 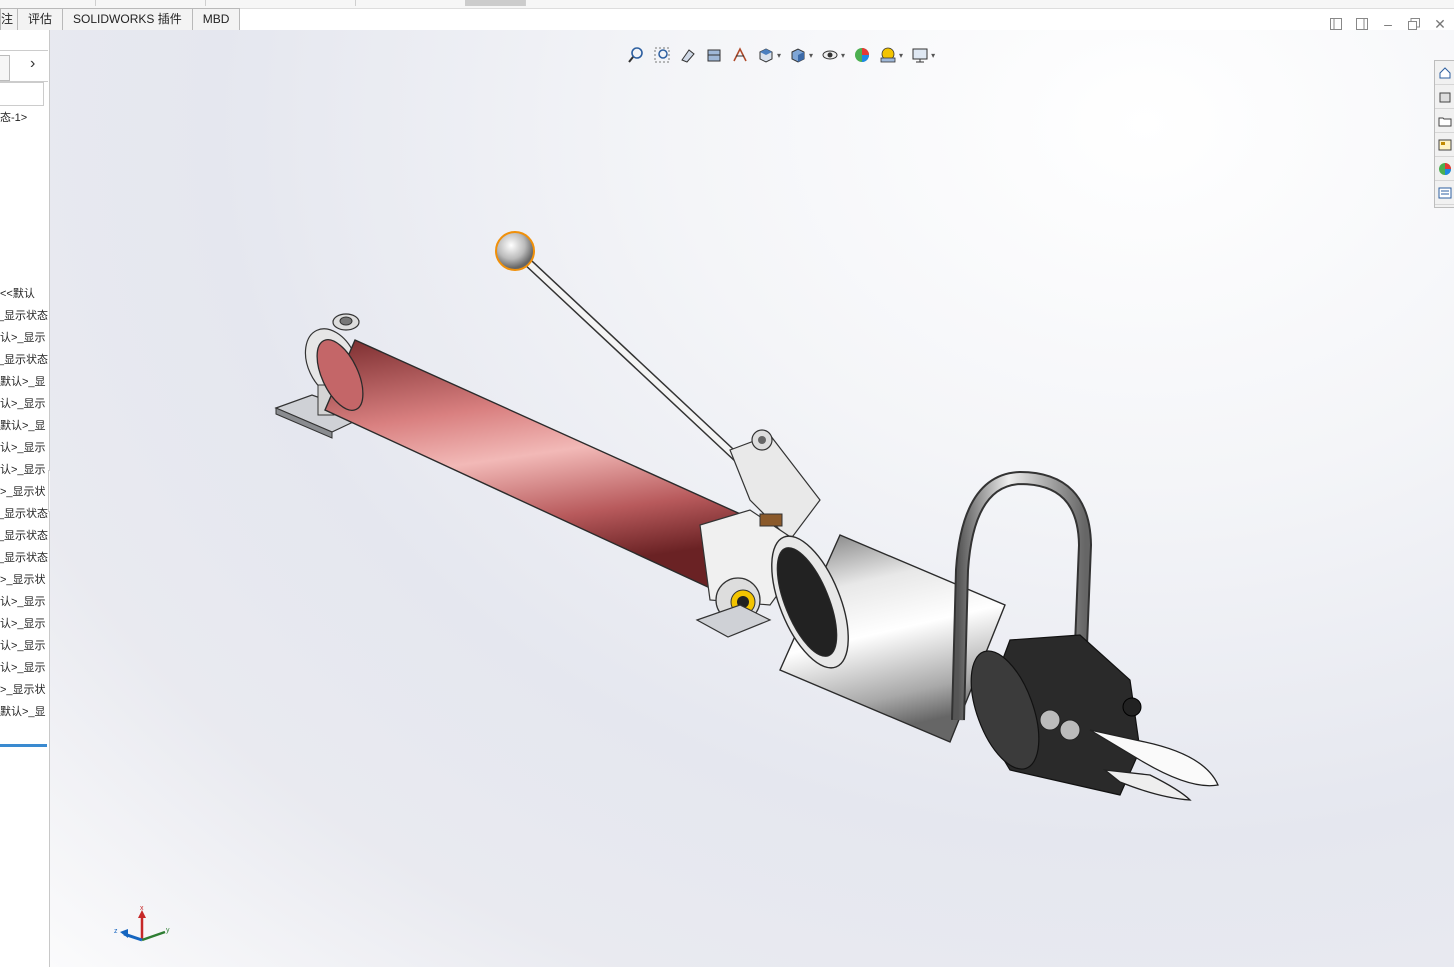 What do you see at coordinates (740, 55) in the screenshot?
I see `dynamic-annotation-icon` at bounding box center [740, 55].